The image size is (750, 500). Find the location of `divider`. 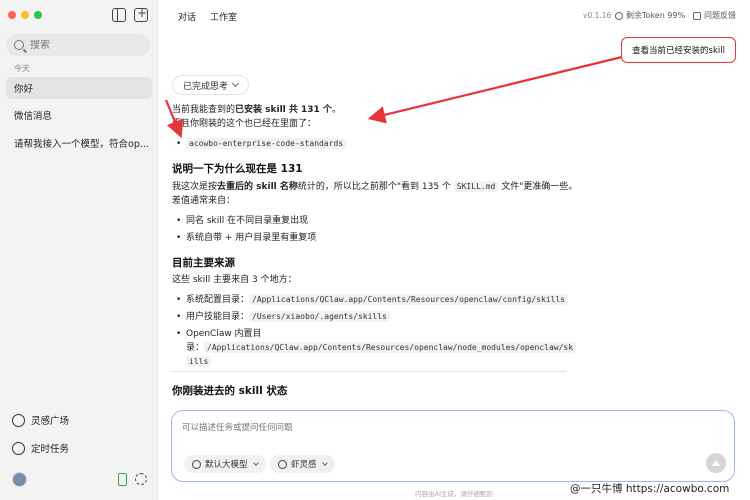

divider is located at coordinates (369, 371).